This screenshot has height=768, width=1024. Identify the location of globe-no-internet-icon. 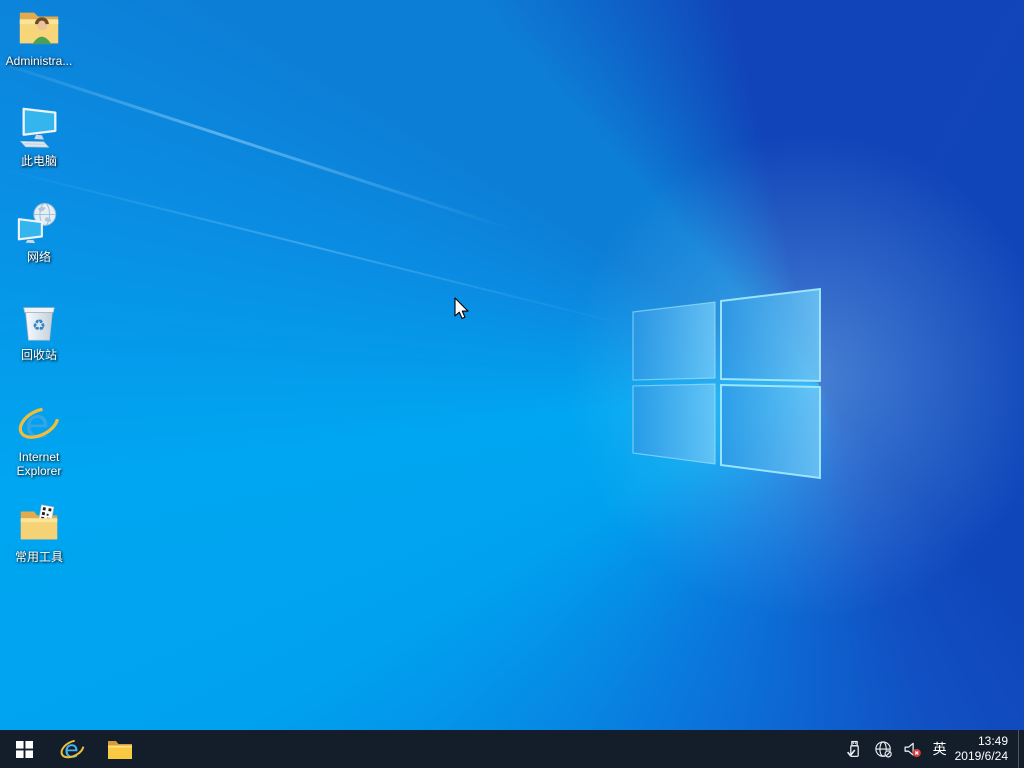
(884, 749).